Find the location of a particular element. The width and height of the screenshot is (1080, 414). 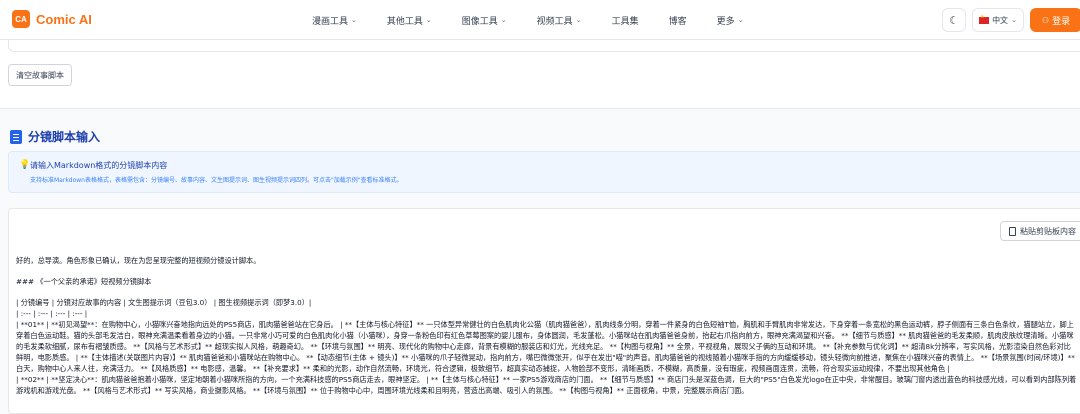

china-flag-icon is located at coordinates (984, 19).